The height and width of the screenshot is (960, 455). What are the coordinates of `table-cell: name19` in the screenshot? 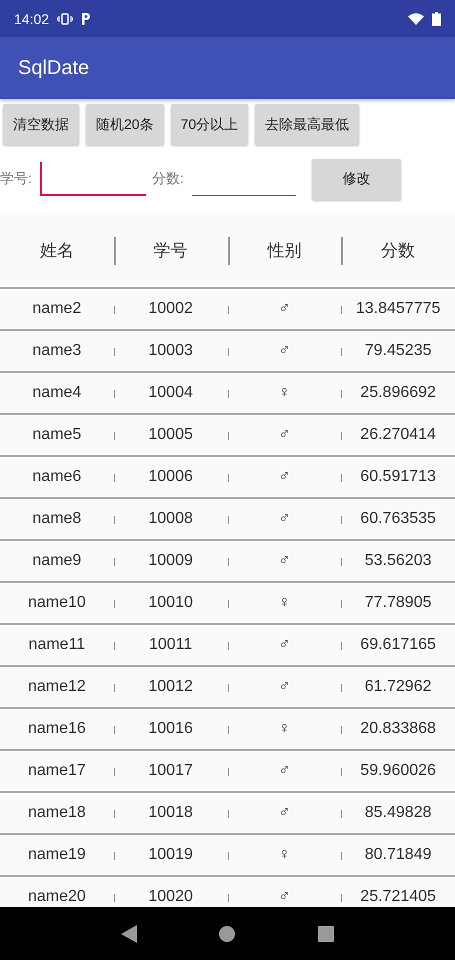 It's located at (57, 854).